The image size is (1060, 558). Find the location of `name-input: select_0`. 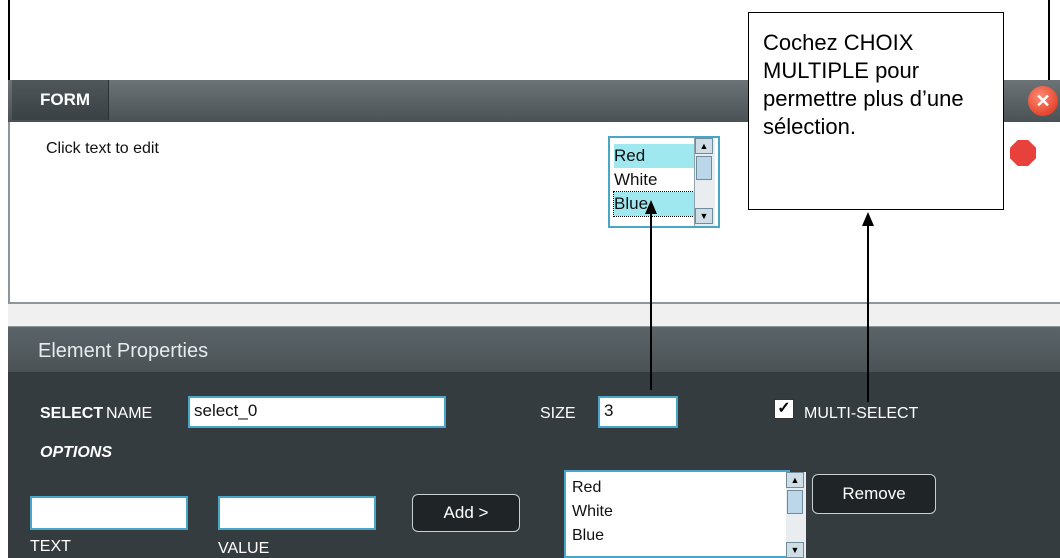

name-input: select_0 is located at coordinates (317, 412).